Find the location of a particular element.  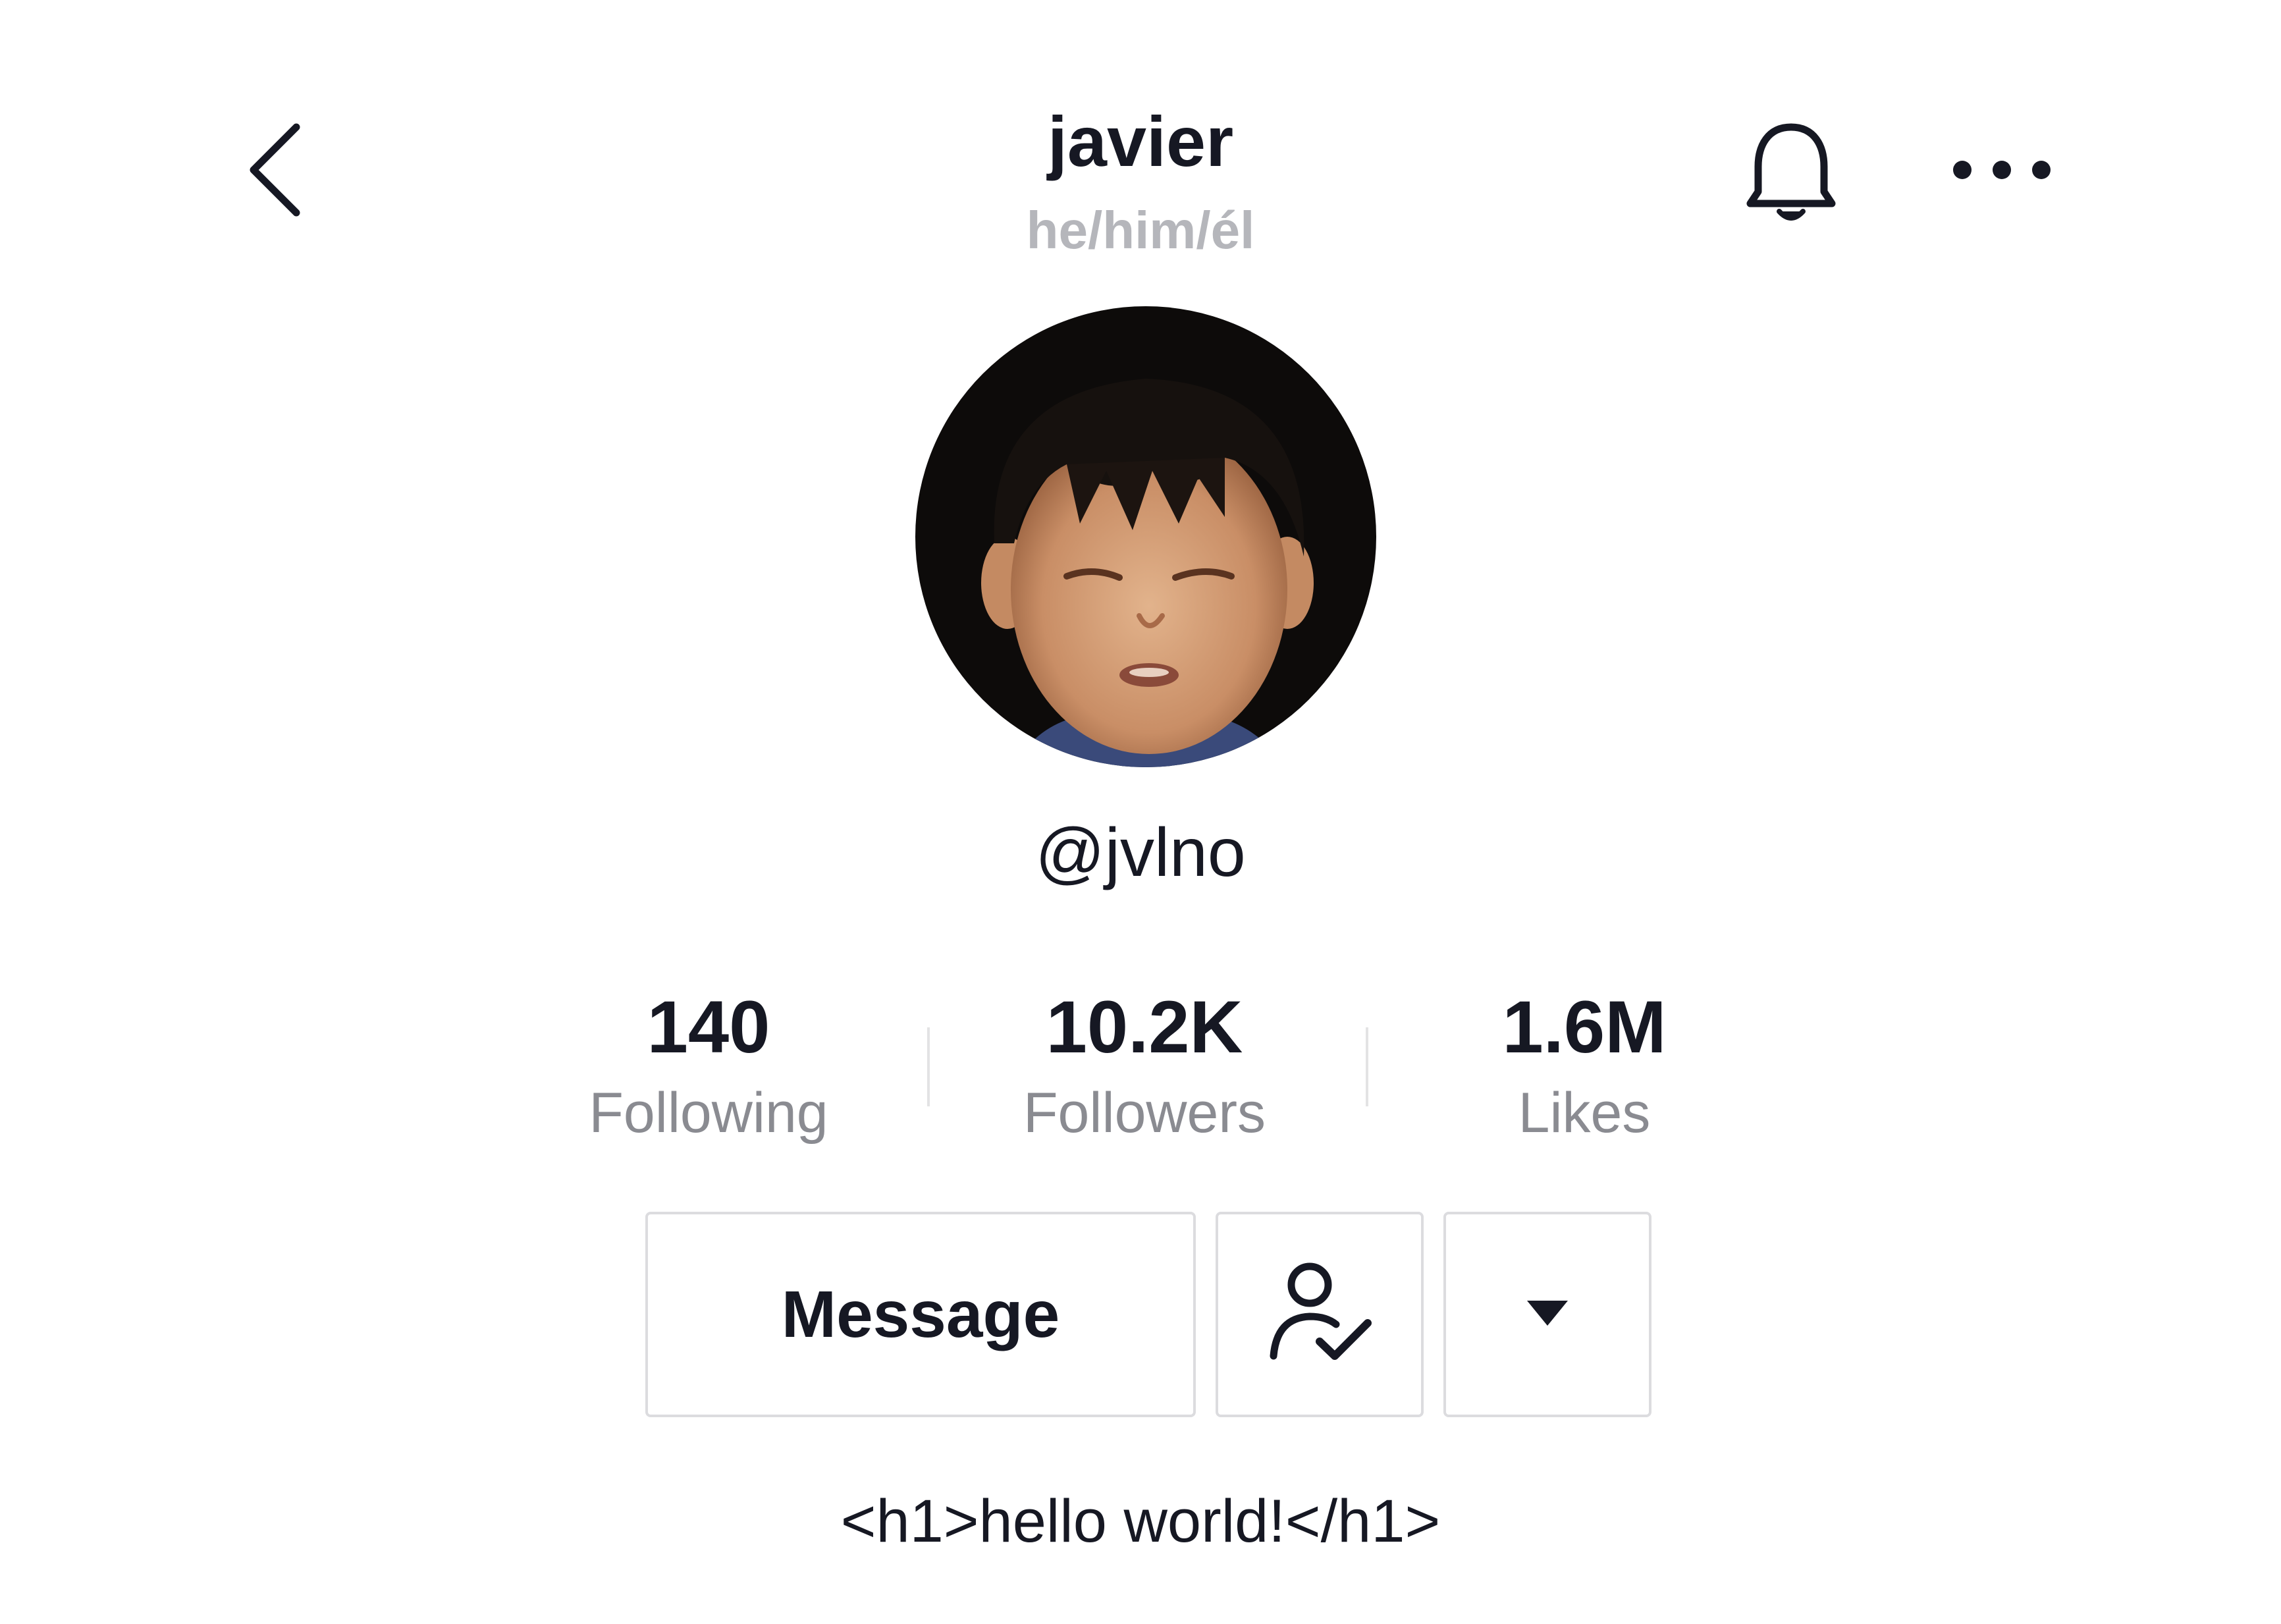

caret-down-icon is located at coordinates (1547, 1315).